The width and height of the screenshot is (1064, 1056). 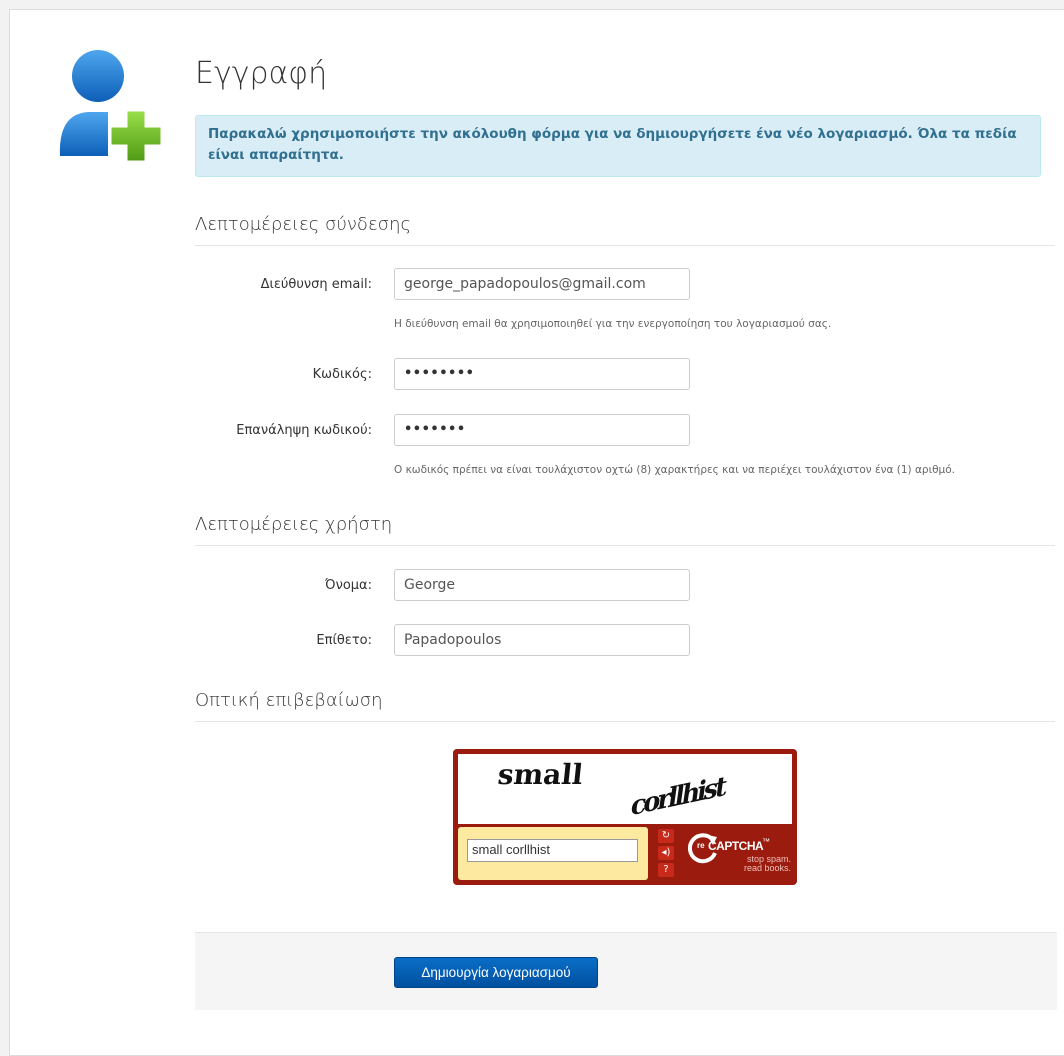 I want to click on recaptcha-brand-text: CAPTCHA, so click(x=736, y=846).